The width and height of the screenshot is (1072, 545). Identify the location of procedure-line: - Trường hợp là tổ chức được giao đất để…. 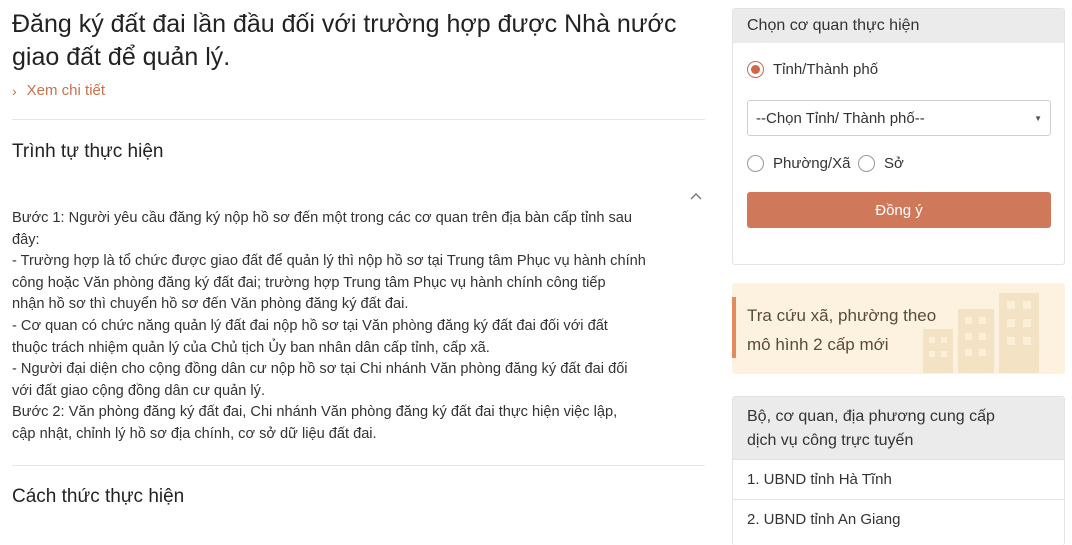
(329, 261).